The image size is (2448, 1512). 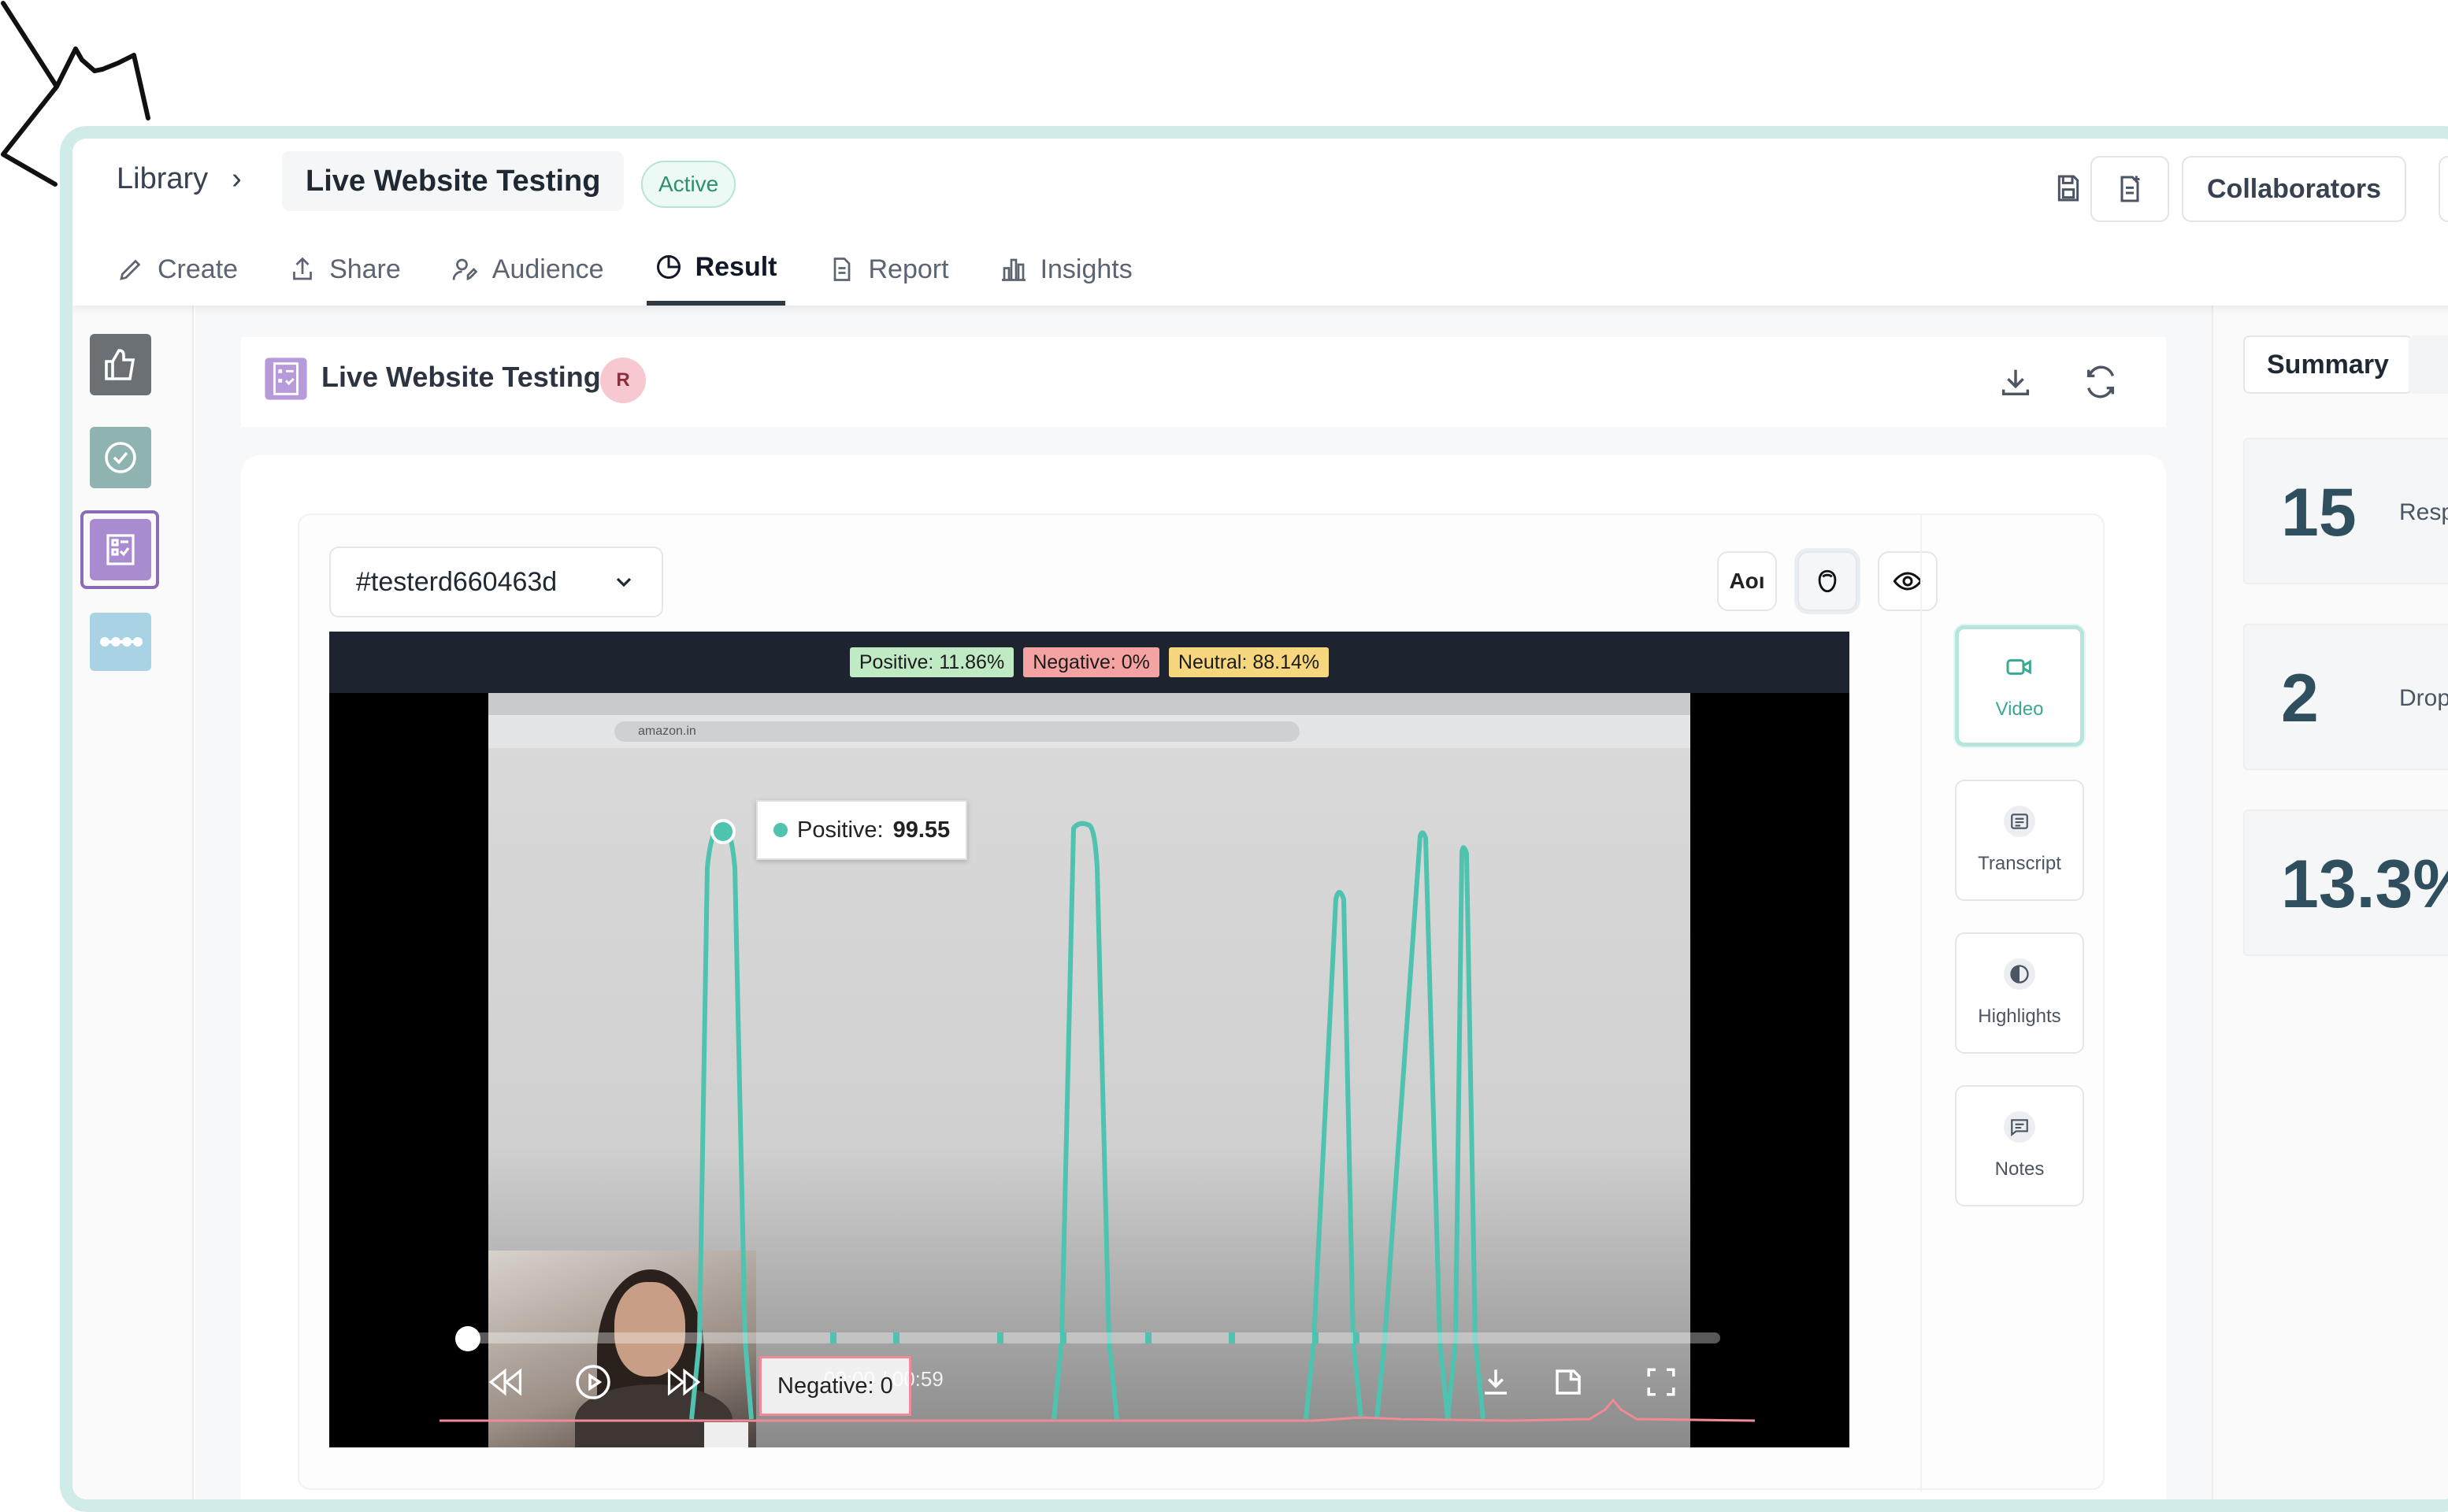 I want to click on video-tab-button: Video, so click(x=2019, y=686).